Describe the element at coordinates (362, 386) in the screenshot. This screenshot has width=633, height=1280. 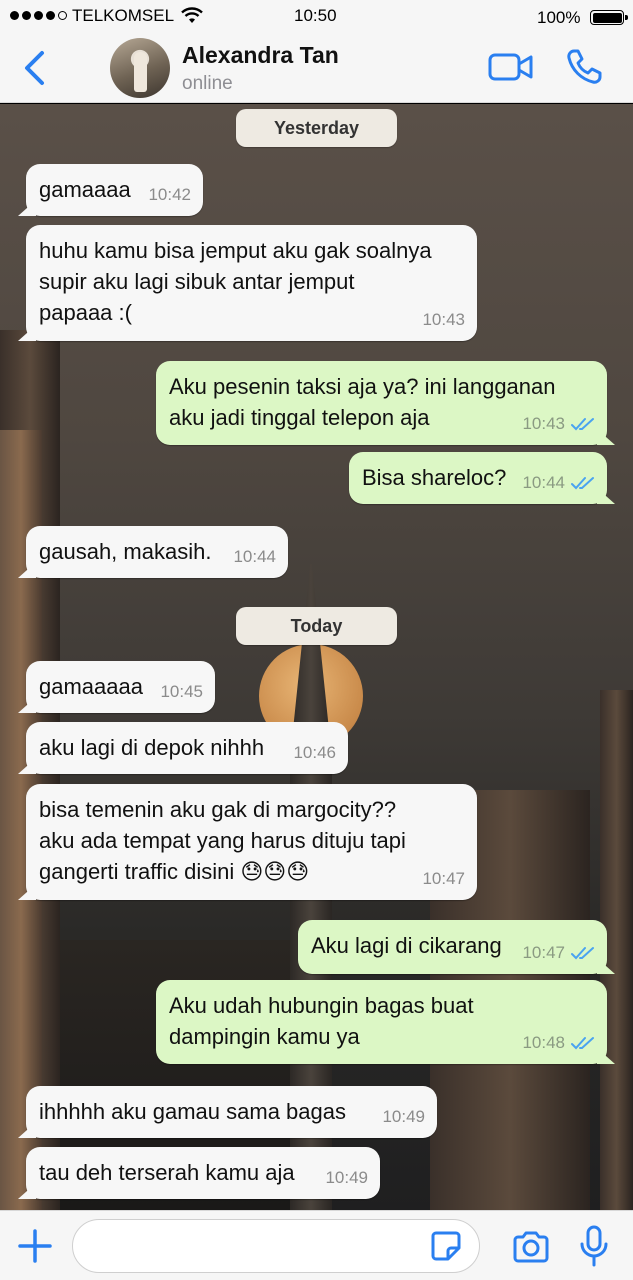
I see `message-text: Aku pesenin taksi aja ya? ini langganan` at that location.